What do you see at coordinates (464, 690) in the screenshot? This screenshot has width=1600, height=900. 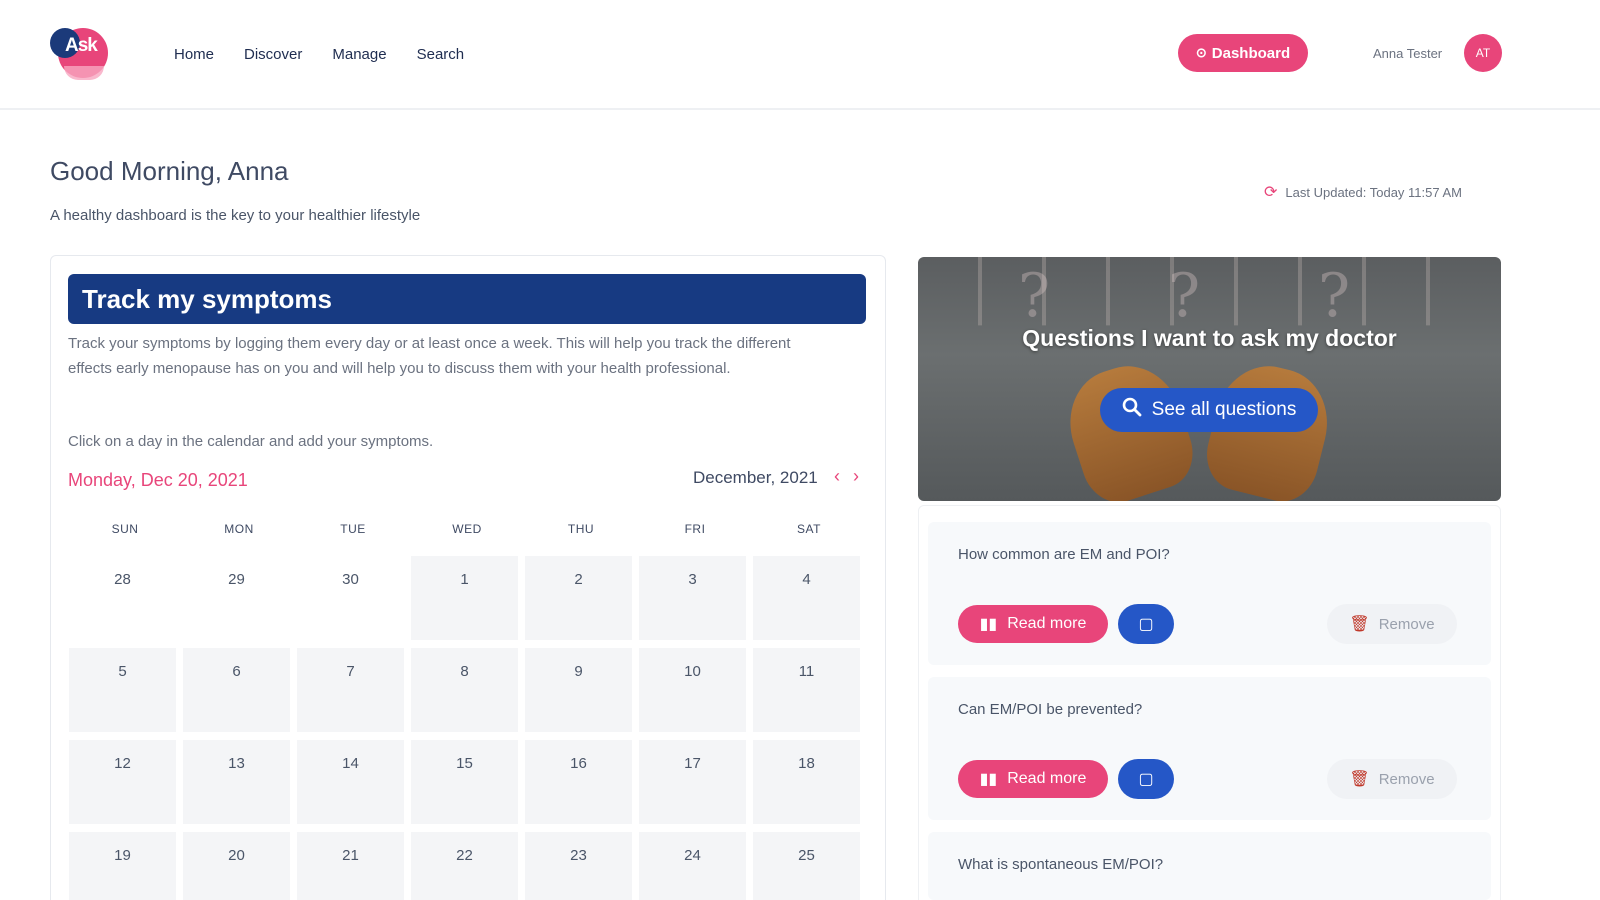 I see `calendar-day: 8` at bounding box center [464, 690].